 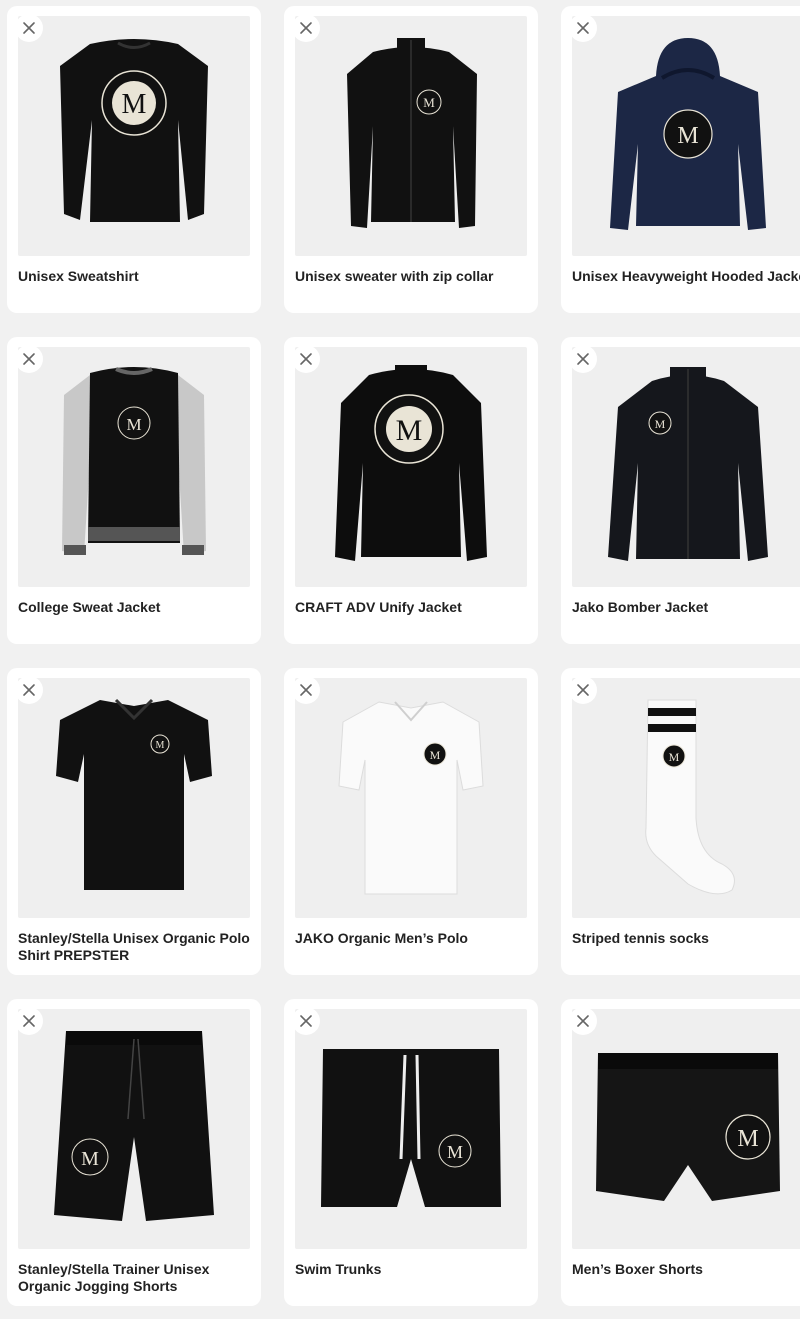 What do you see at coordinates (686, 1269) in the screenshot?
I see `product-title: Men’s Boxer Shorts` at bounding box center [686, 1269].